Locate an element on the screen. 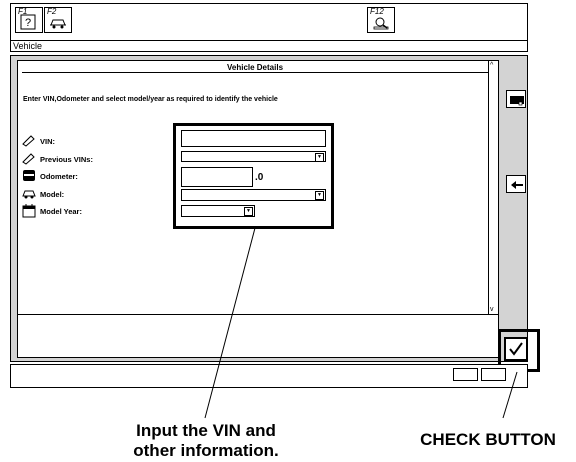  input-callout: Input the VIN and other information. is located at coordinates (206, 441).